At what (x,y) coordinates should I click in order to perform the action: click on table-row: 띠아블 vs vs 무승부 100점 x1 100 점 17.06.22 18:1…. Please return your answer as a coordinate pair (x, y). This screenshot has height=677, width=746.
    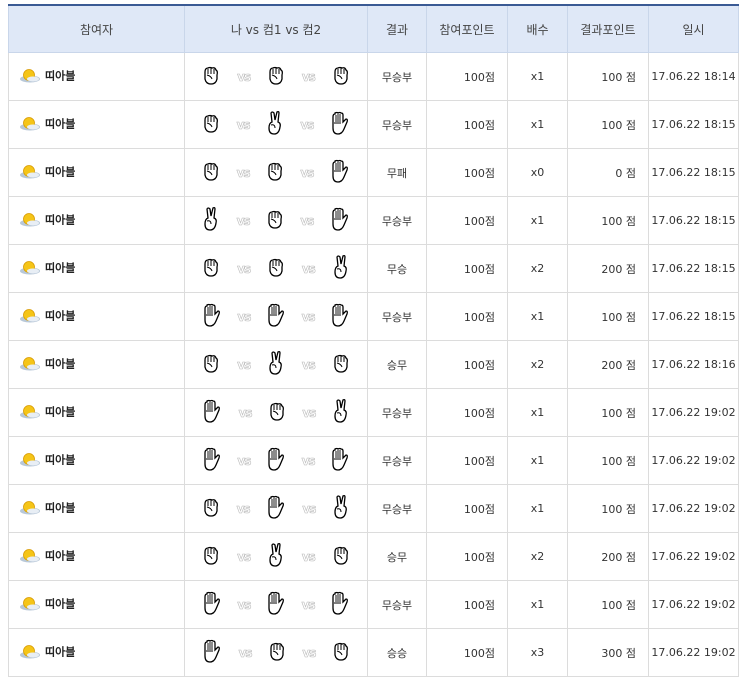
    Looking at the image, I should click on (373, 76).